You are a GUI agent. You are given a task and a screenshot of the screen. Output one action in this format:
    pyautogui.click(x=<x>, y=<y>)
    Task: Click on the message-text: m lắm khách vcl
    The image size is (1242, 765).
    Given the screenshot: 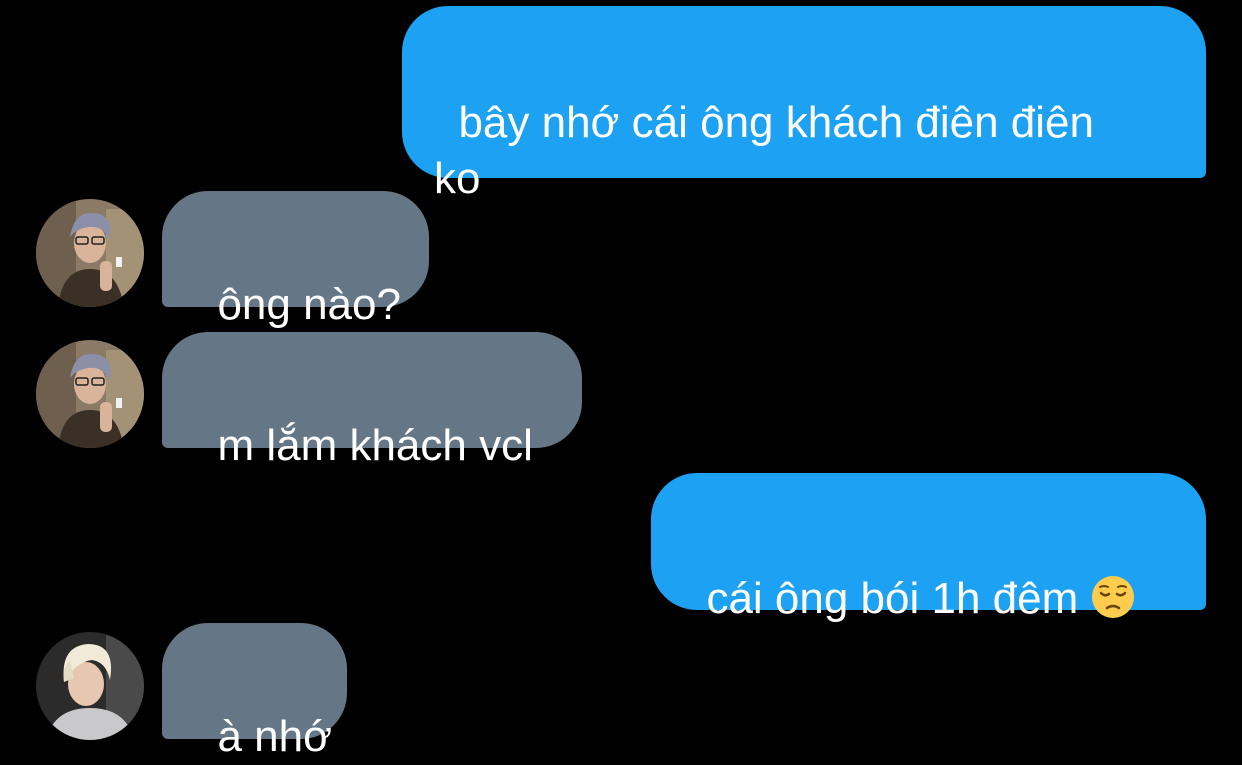 What is the action you would take?
    pyautogui.click(x=375, y=445)
    